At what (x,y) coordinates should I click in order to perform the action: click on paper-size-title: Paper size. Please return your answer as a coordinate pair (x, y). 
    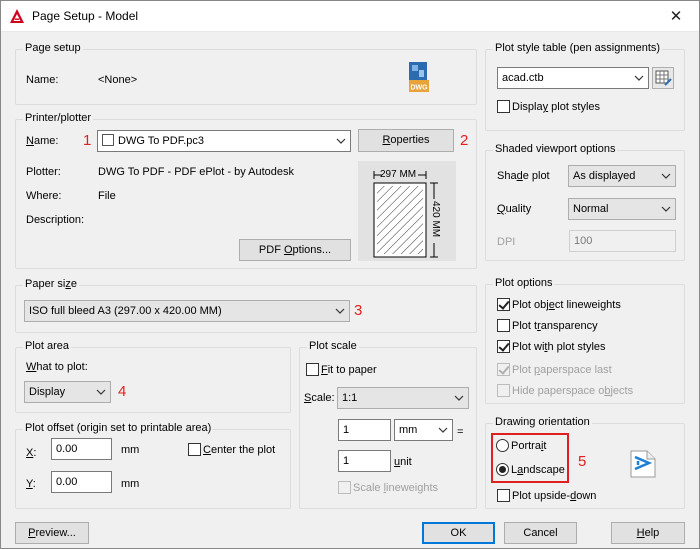
    Looking at the image, I should click on (51, 284).